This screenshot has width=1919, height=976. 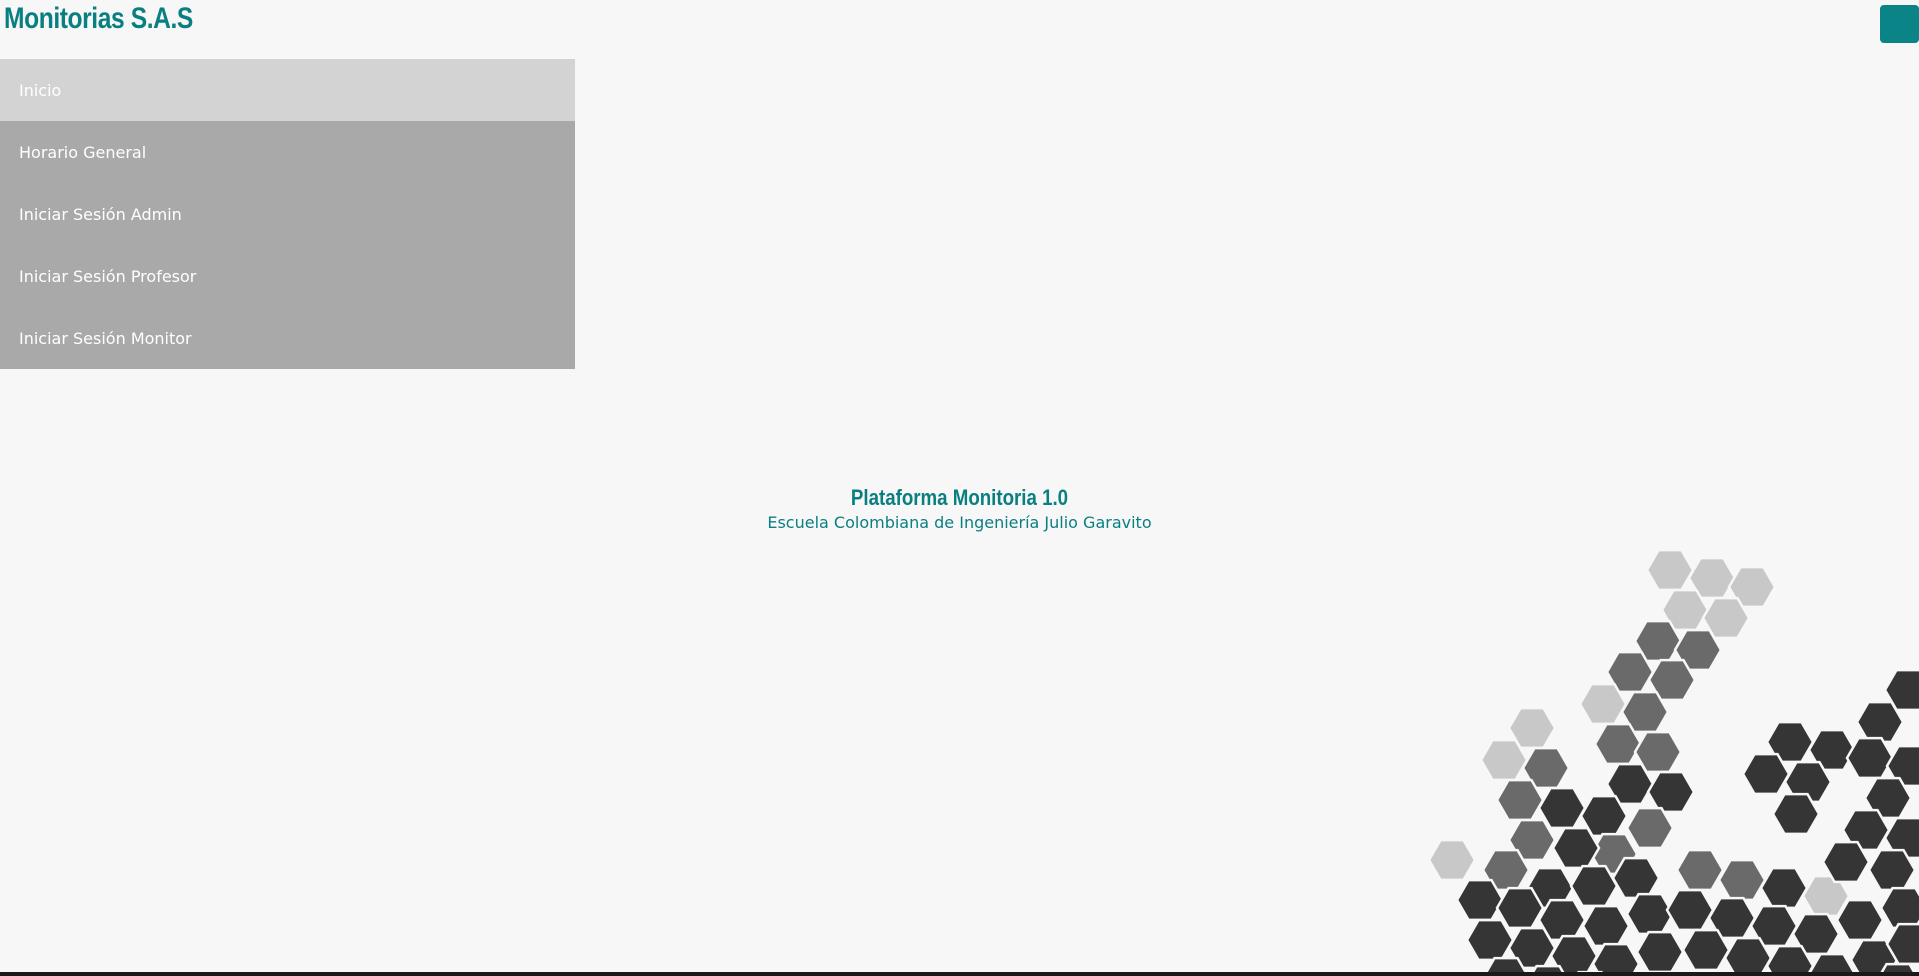 I want to click on hexagon-pattern, so click(x=1673, y=762).